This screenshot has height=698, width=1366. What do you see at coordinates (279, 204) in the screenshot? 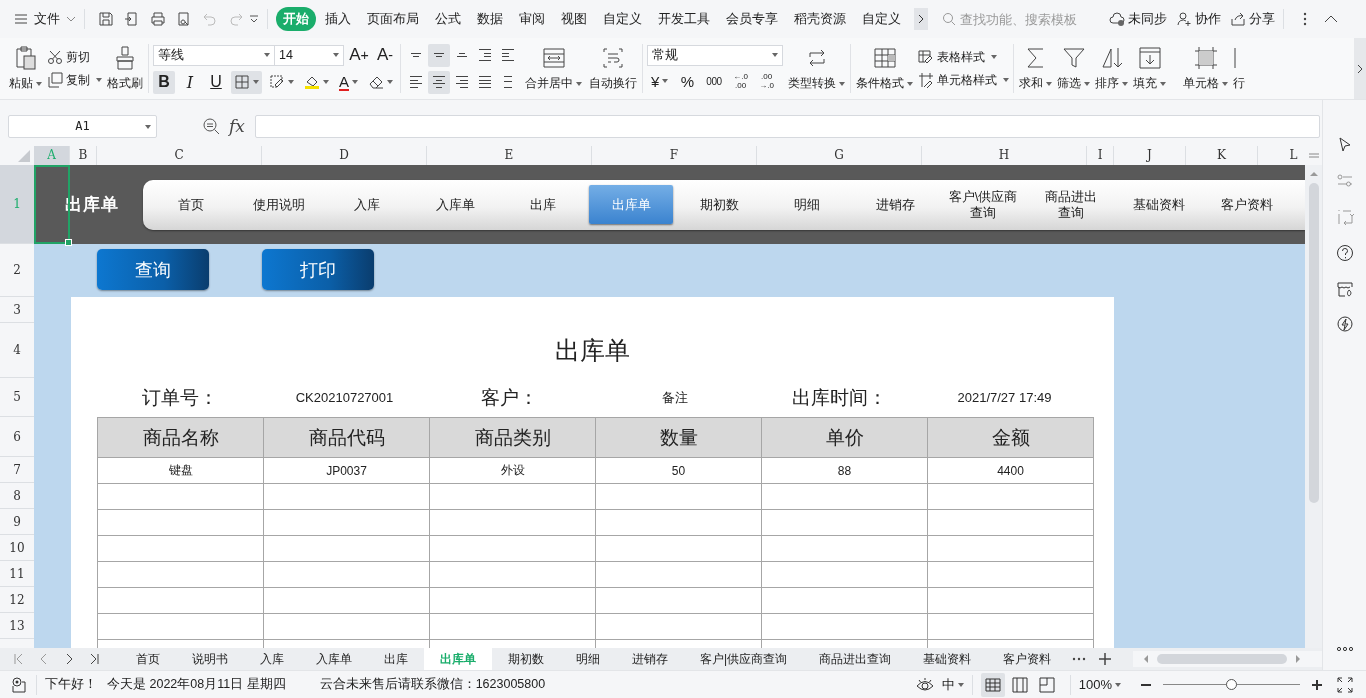
I see `nav-button: 使用说明` at bounding box center [279, 204].